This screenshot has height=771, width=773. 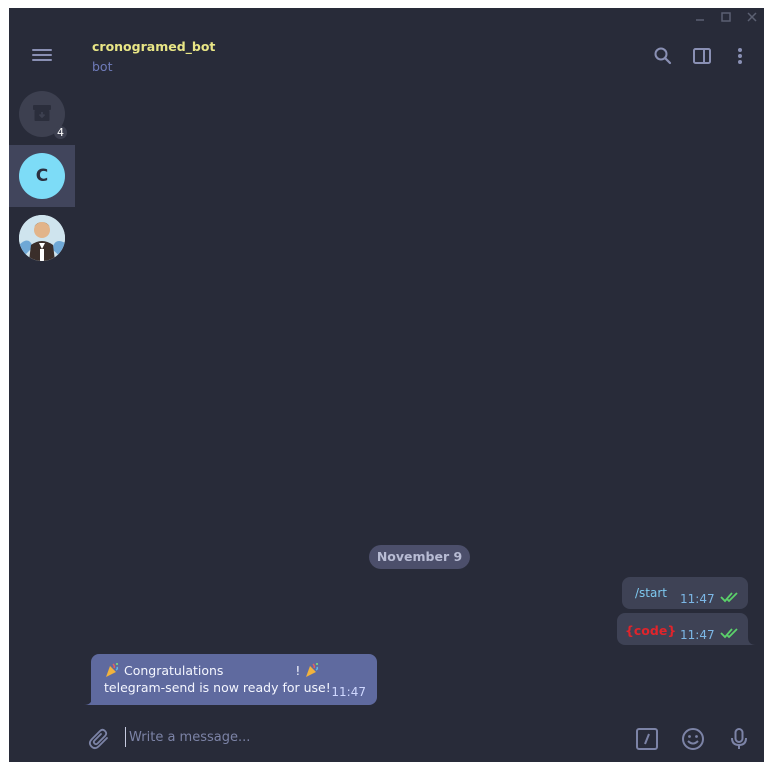 I want to click on chat-item-photo-avatar, so click(x=42, y=238).